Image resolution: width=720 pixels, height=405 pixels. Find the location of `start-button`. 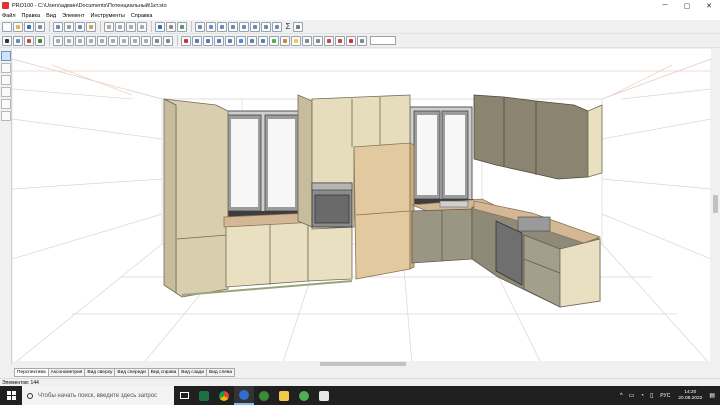

start-button is located at coordinates (11, 395).